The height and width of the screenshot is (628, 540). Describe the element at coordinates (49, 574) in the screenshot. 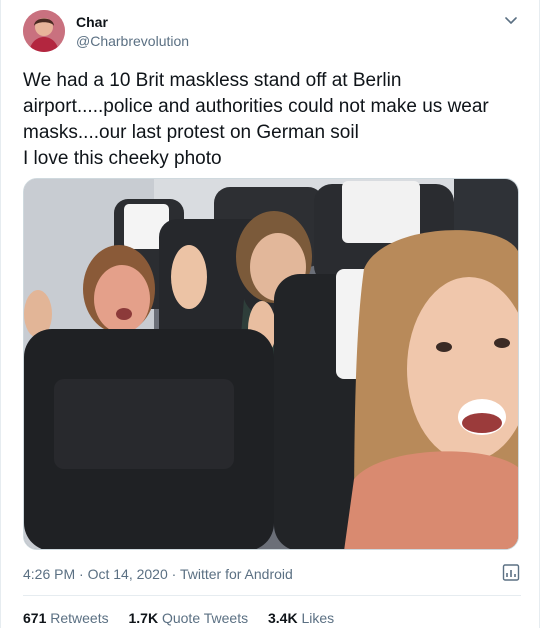

I see `tweet-time: 4:26 PM` at that location.